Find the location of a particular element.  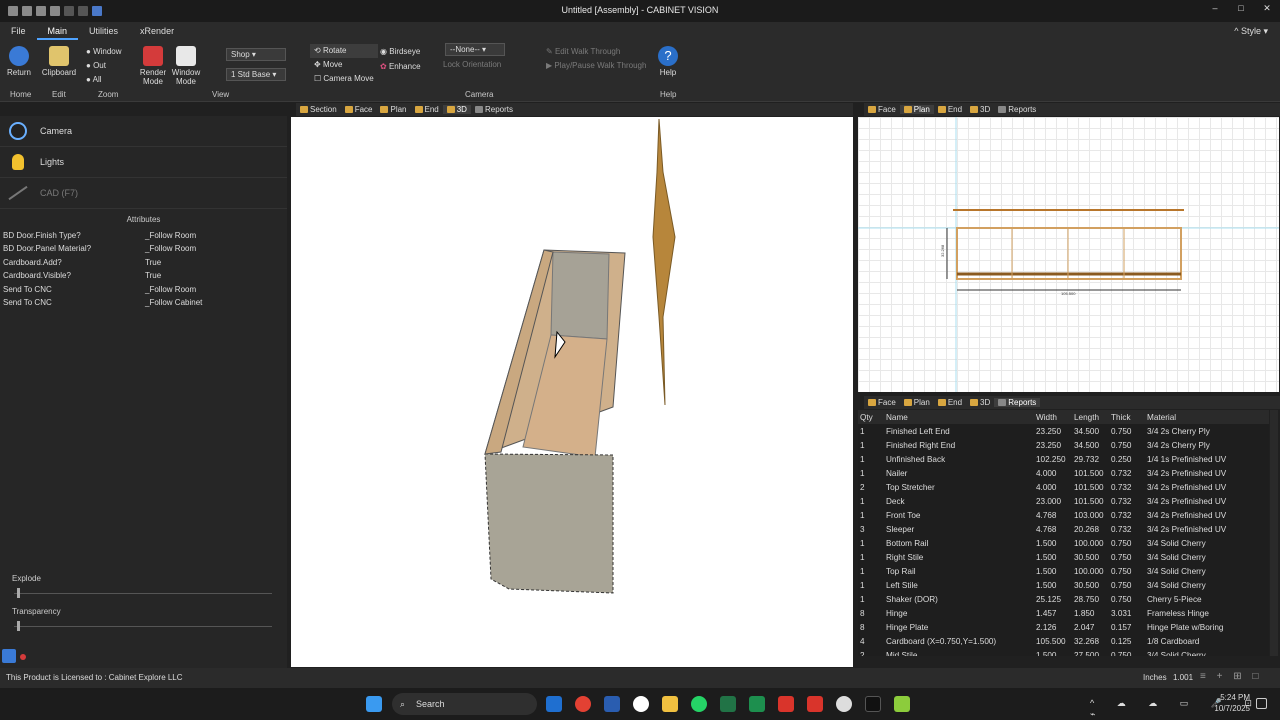

attribute-row: Send To CNC _Follow Cabinet is located at coordinates (143, 302).